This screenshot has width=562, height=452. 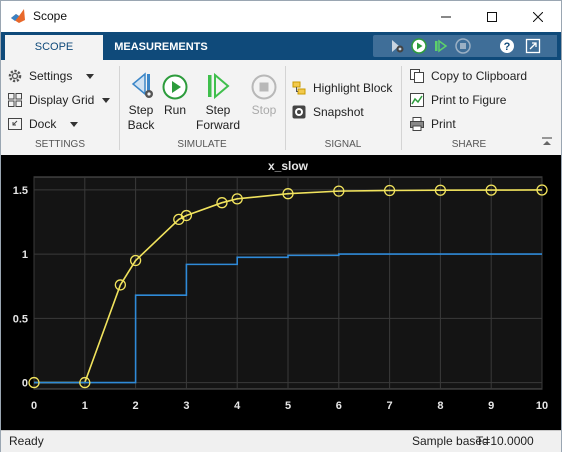 What do you see at coordinates (15, 100) in the screenshot?
I see `grid-layout-icon` at bounding box center [15, 100].